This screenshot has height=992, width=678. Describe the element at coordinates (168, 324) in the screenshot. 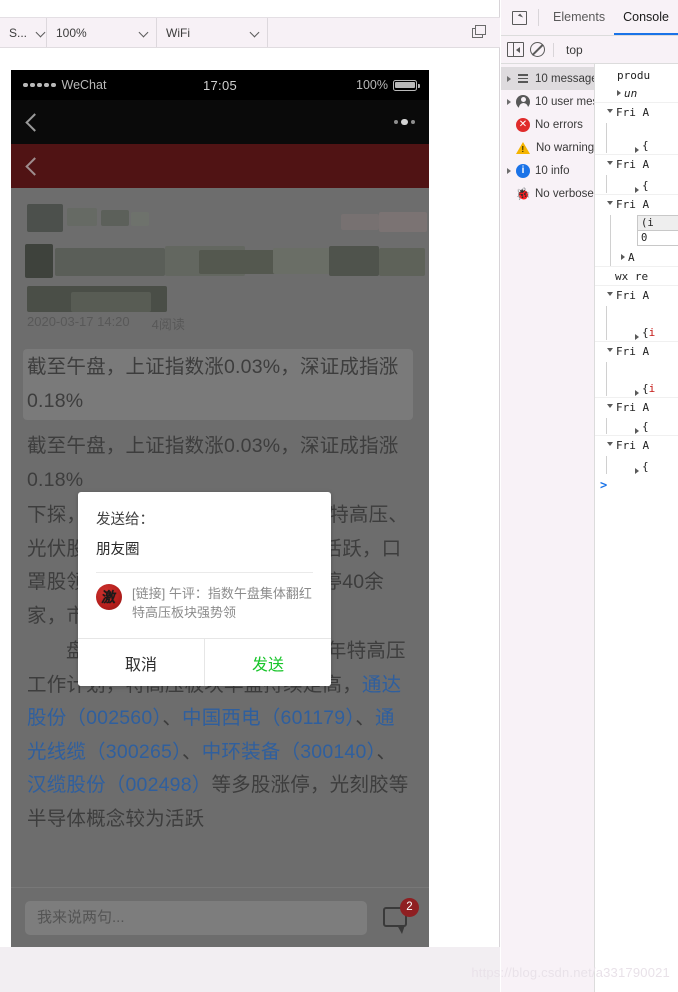

I see `article-reads: 4阅读` at that location.